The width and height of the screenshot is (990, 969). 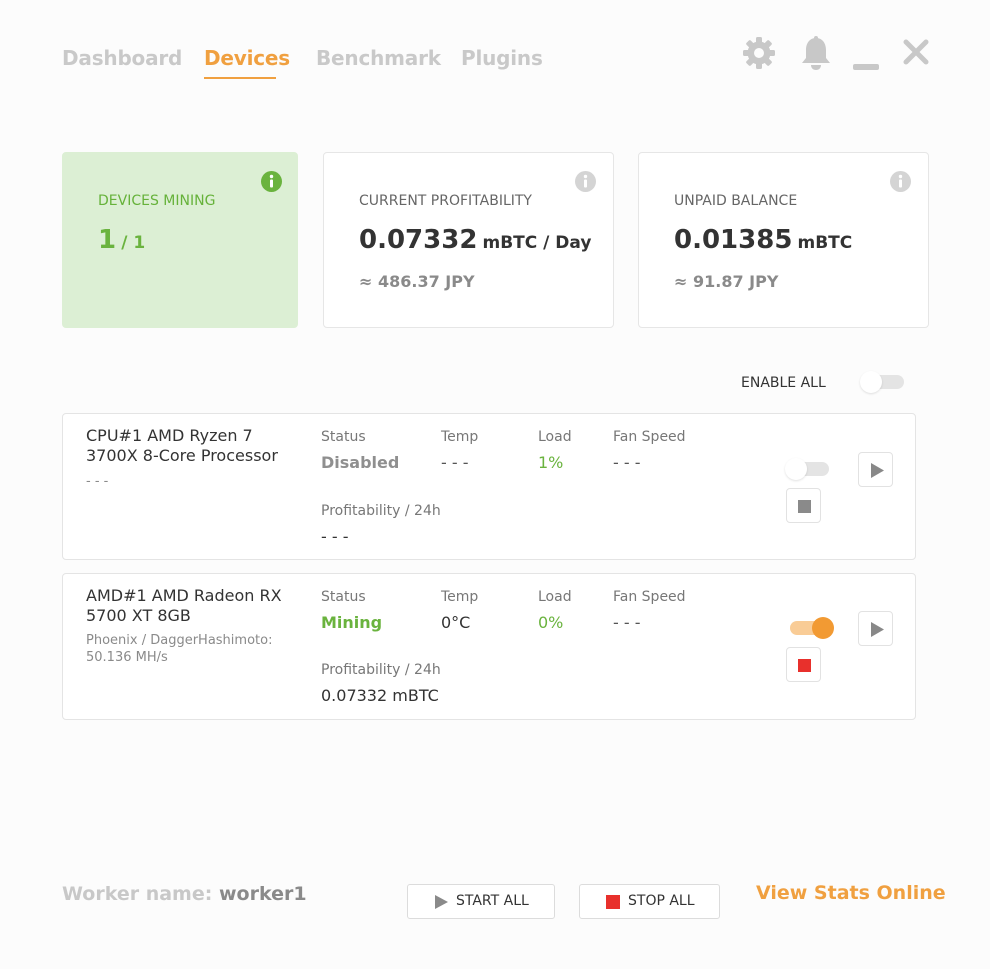 What do you see at coordinates (733, 240) in the screenshot?
I see `balance-number: 0.01385` at bounding box center [733, 240].